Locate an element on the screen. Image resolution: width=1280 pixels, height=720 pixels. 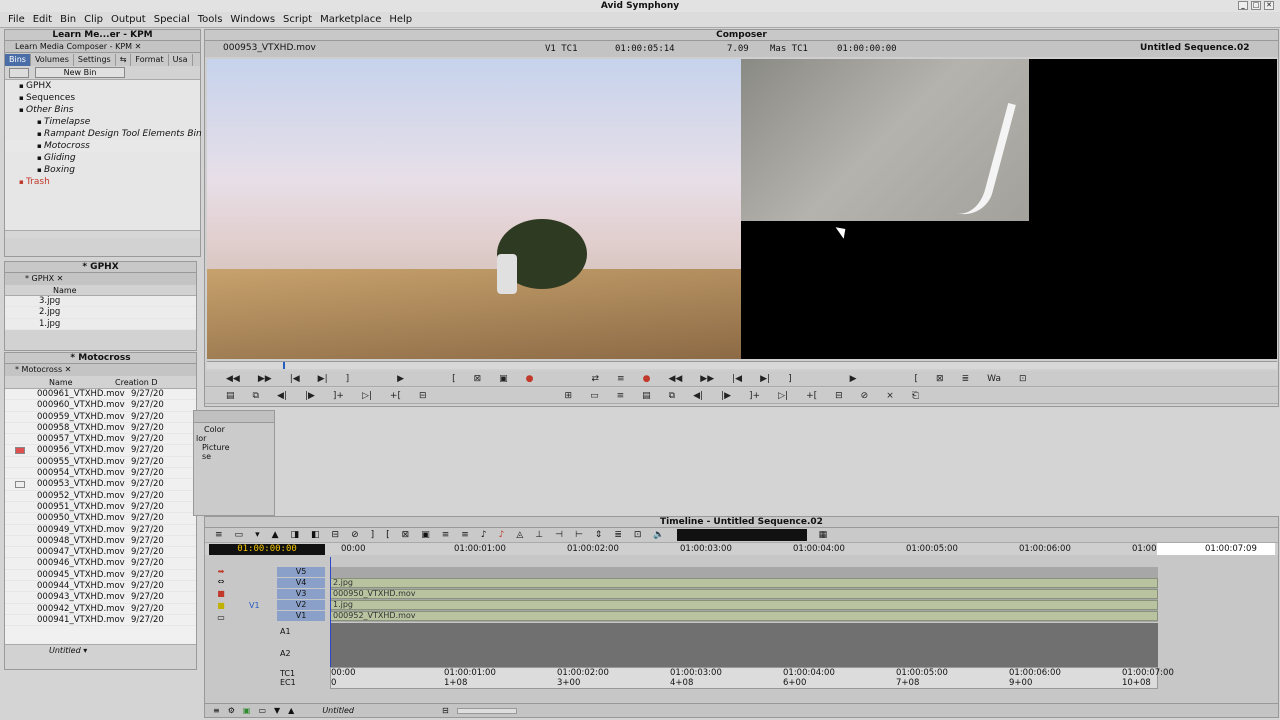
trim-left-button: ◀| is located at coordinates (282, 396).